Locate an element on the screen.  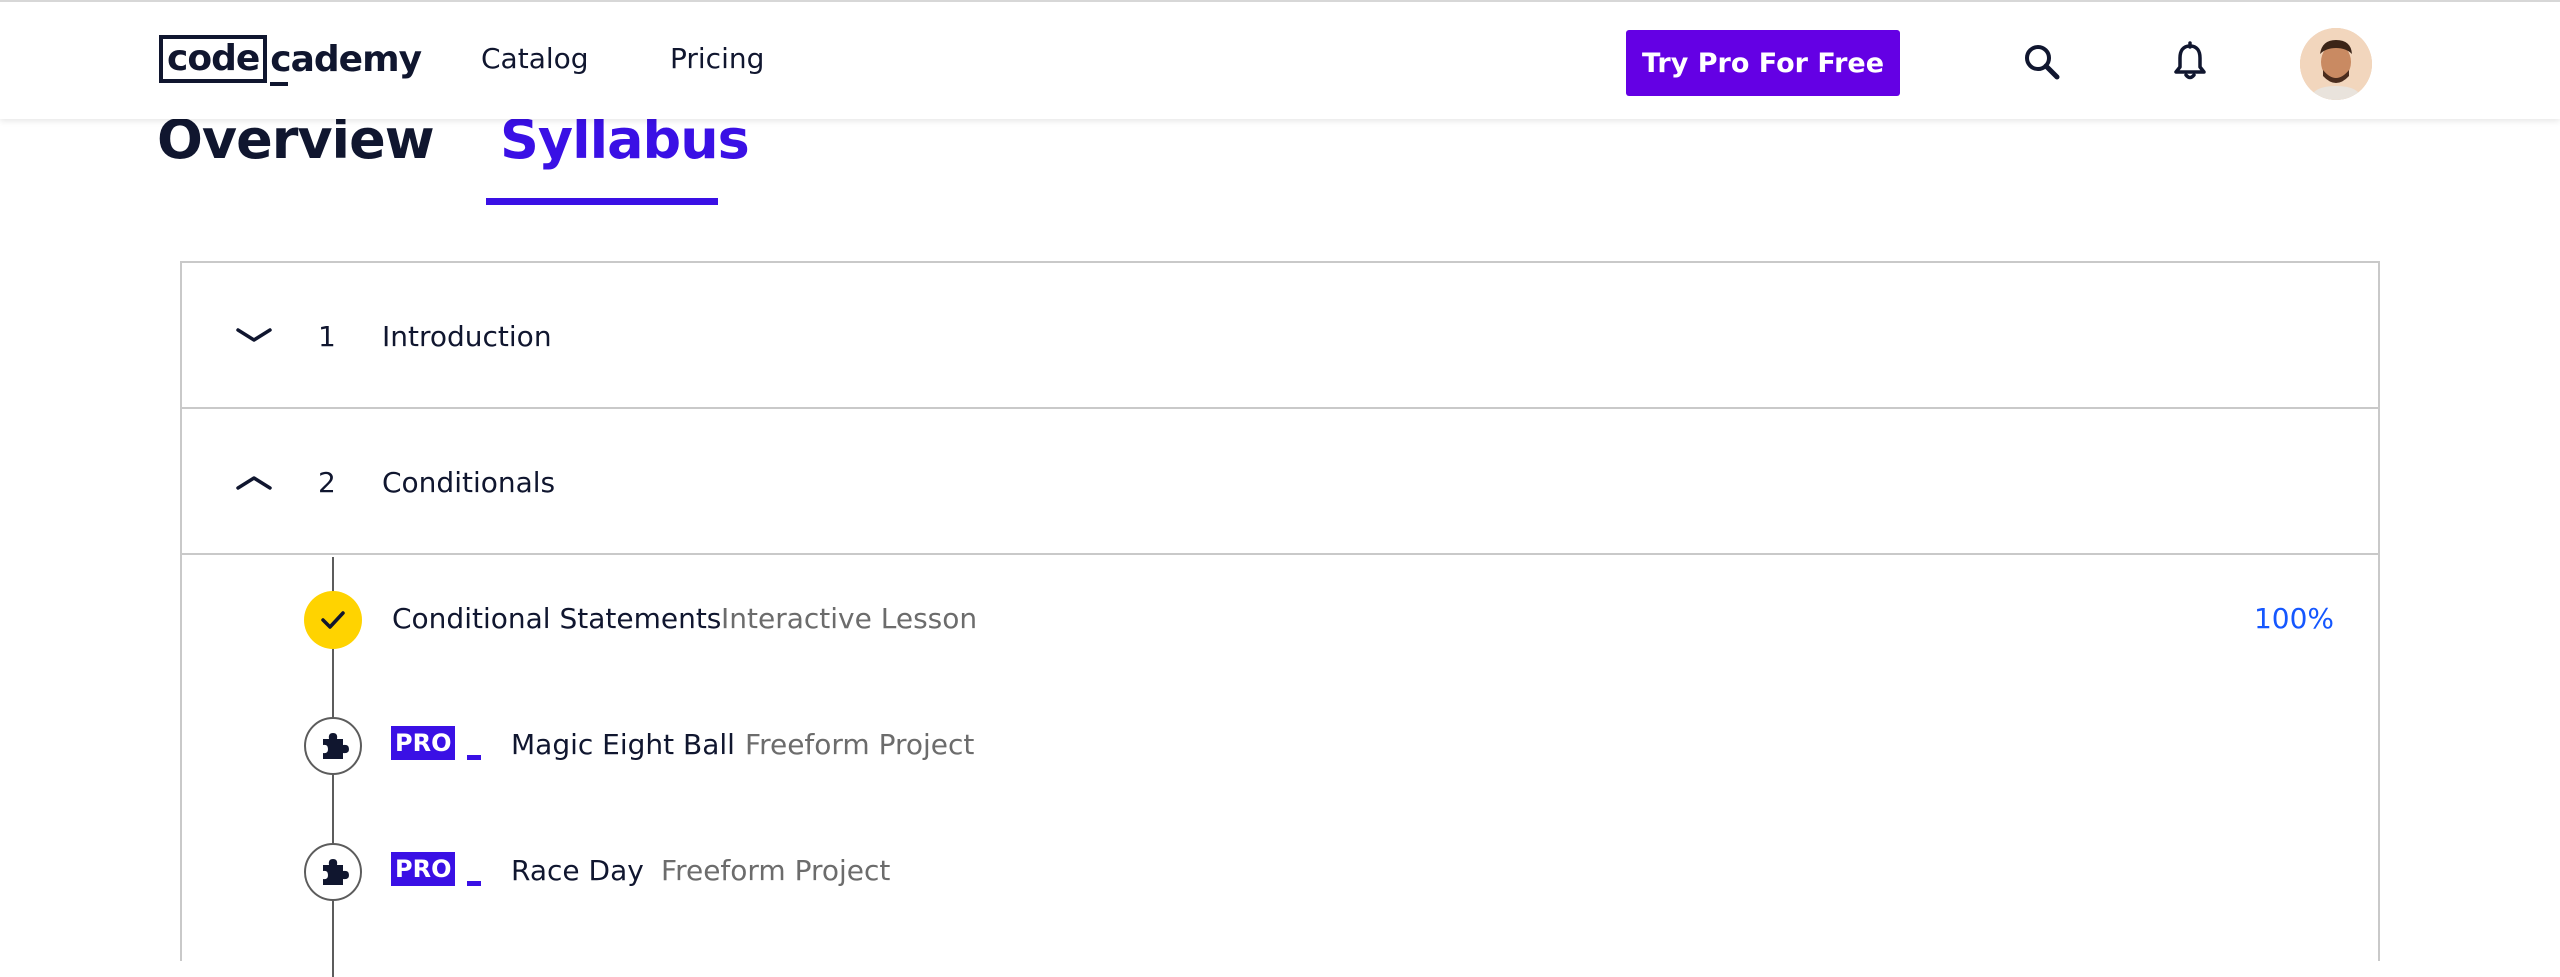
codecademy-logo: code cademy is located at coordinates (290, 60).